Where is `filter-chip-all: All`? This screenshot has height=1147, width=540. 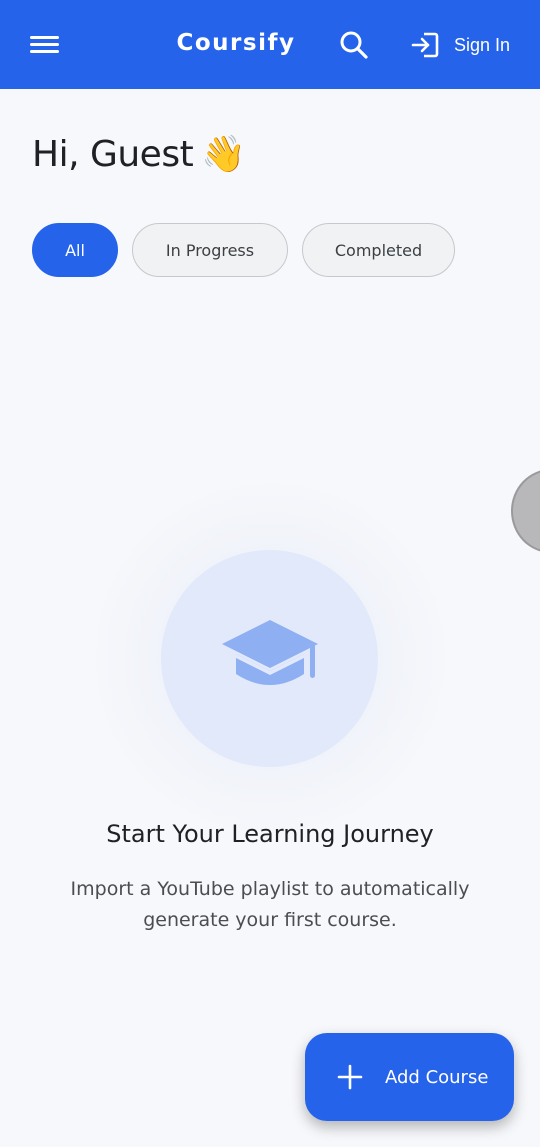 filter-chip-all: All is located at coordinates (75, 250).